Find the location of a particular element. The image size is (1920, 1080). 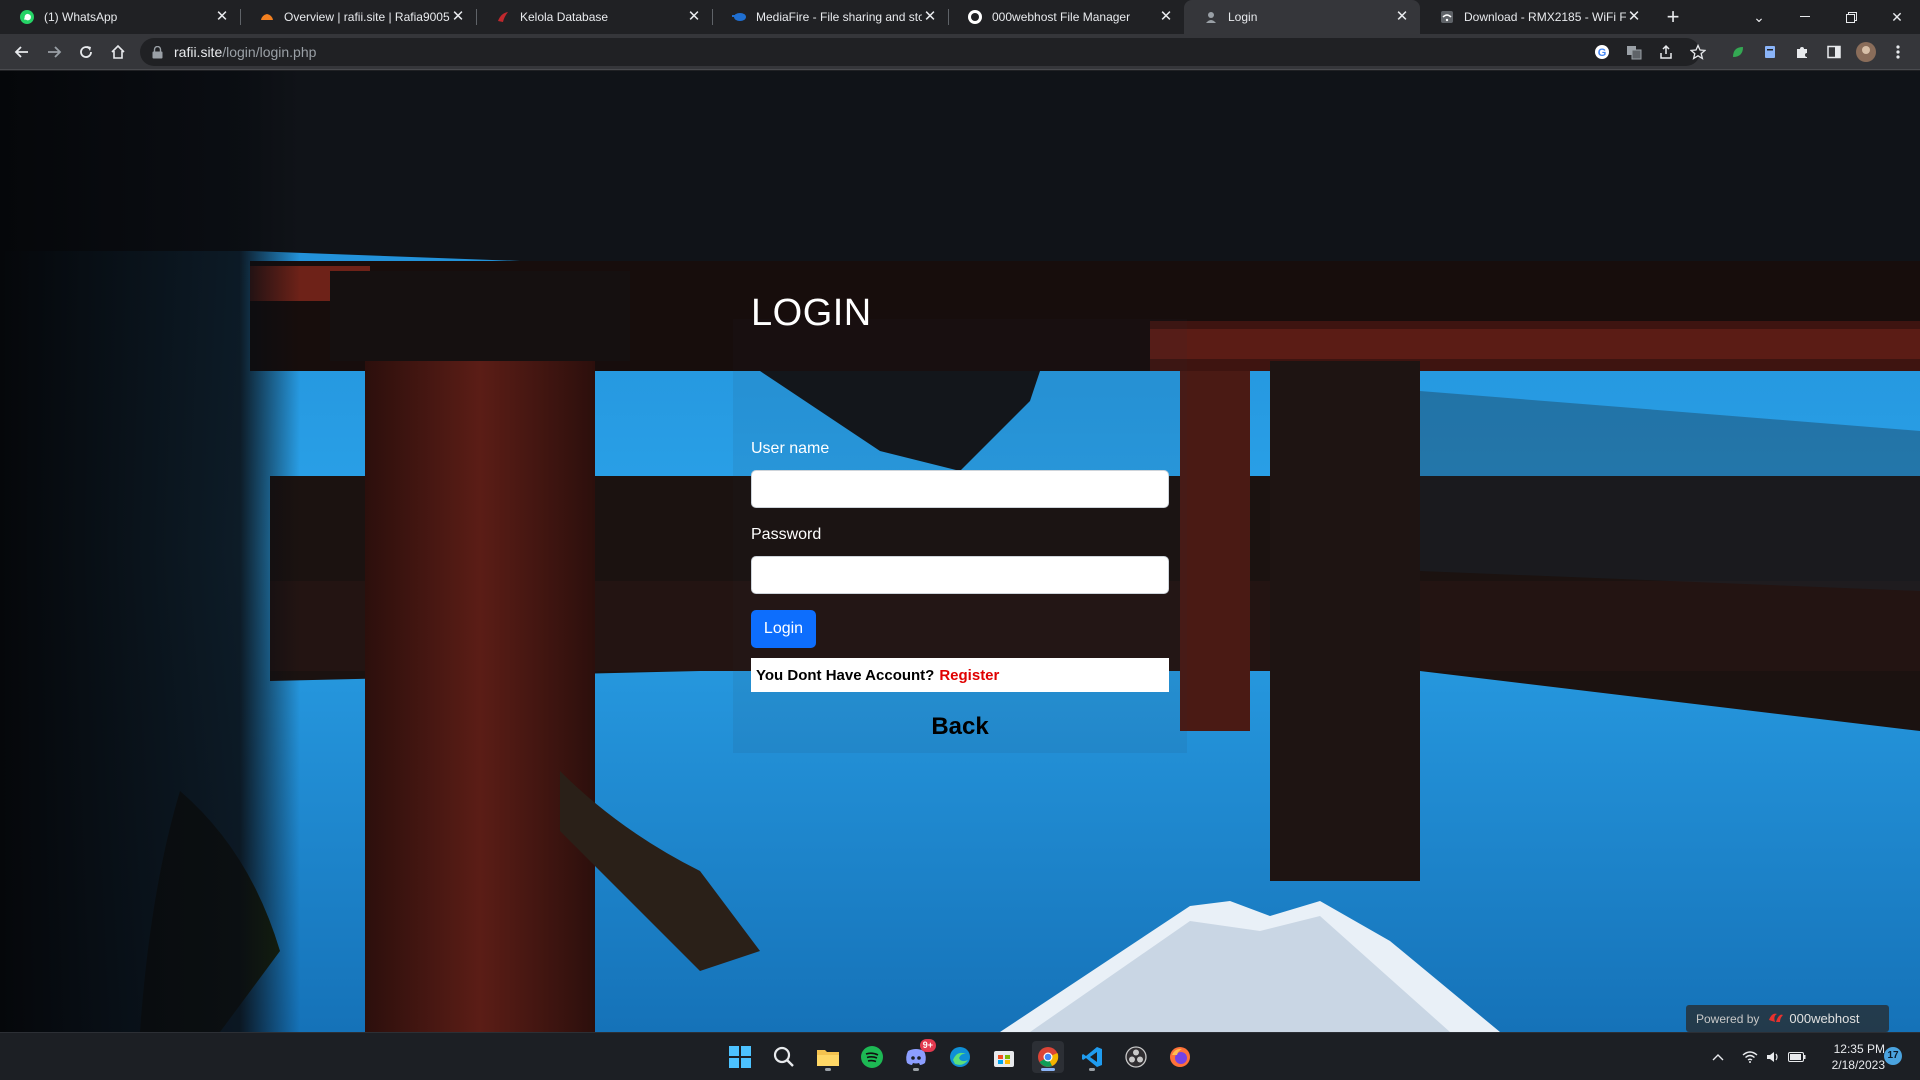

register-link: Register is located at coordinates (969, 675).